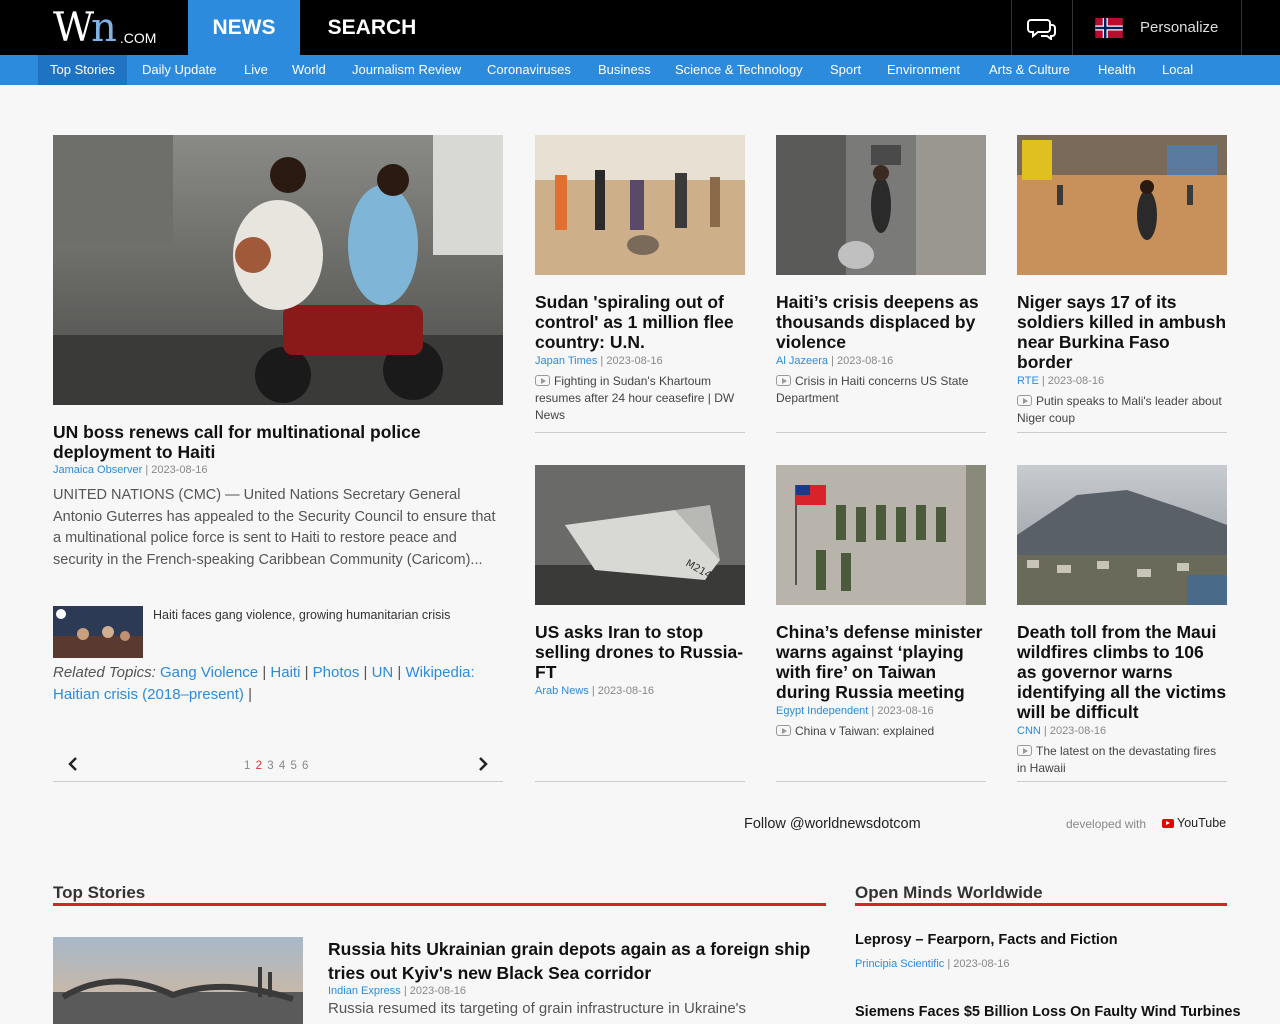  What do you see at coordinates (406, 70) in the screenshot?
I see `subnav-journalism-review: Journalism Review` at bounding box center [406, 70].